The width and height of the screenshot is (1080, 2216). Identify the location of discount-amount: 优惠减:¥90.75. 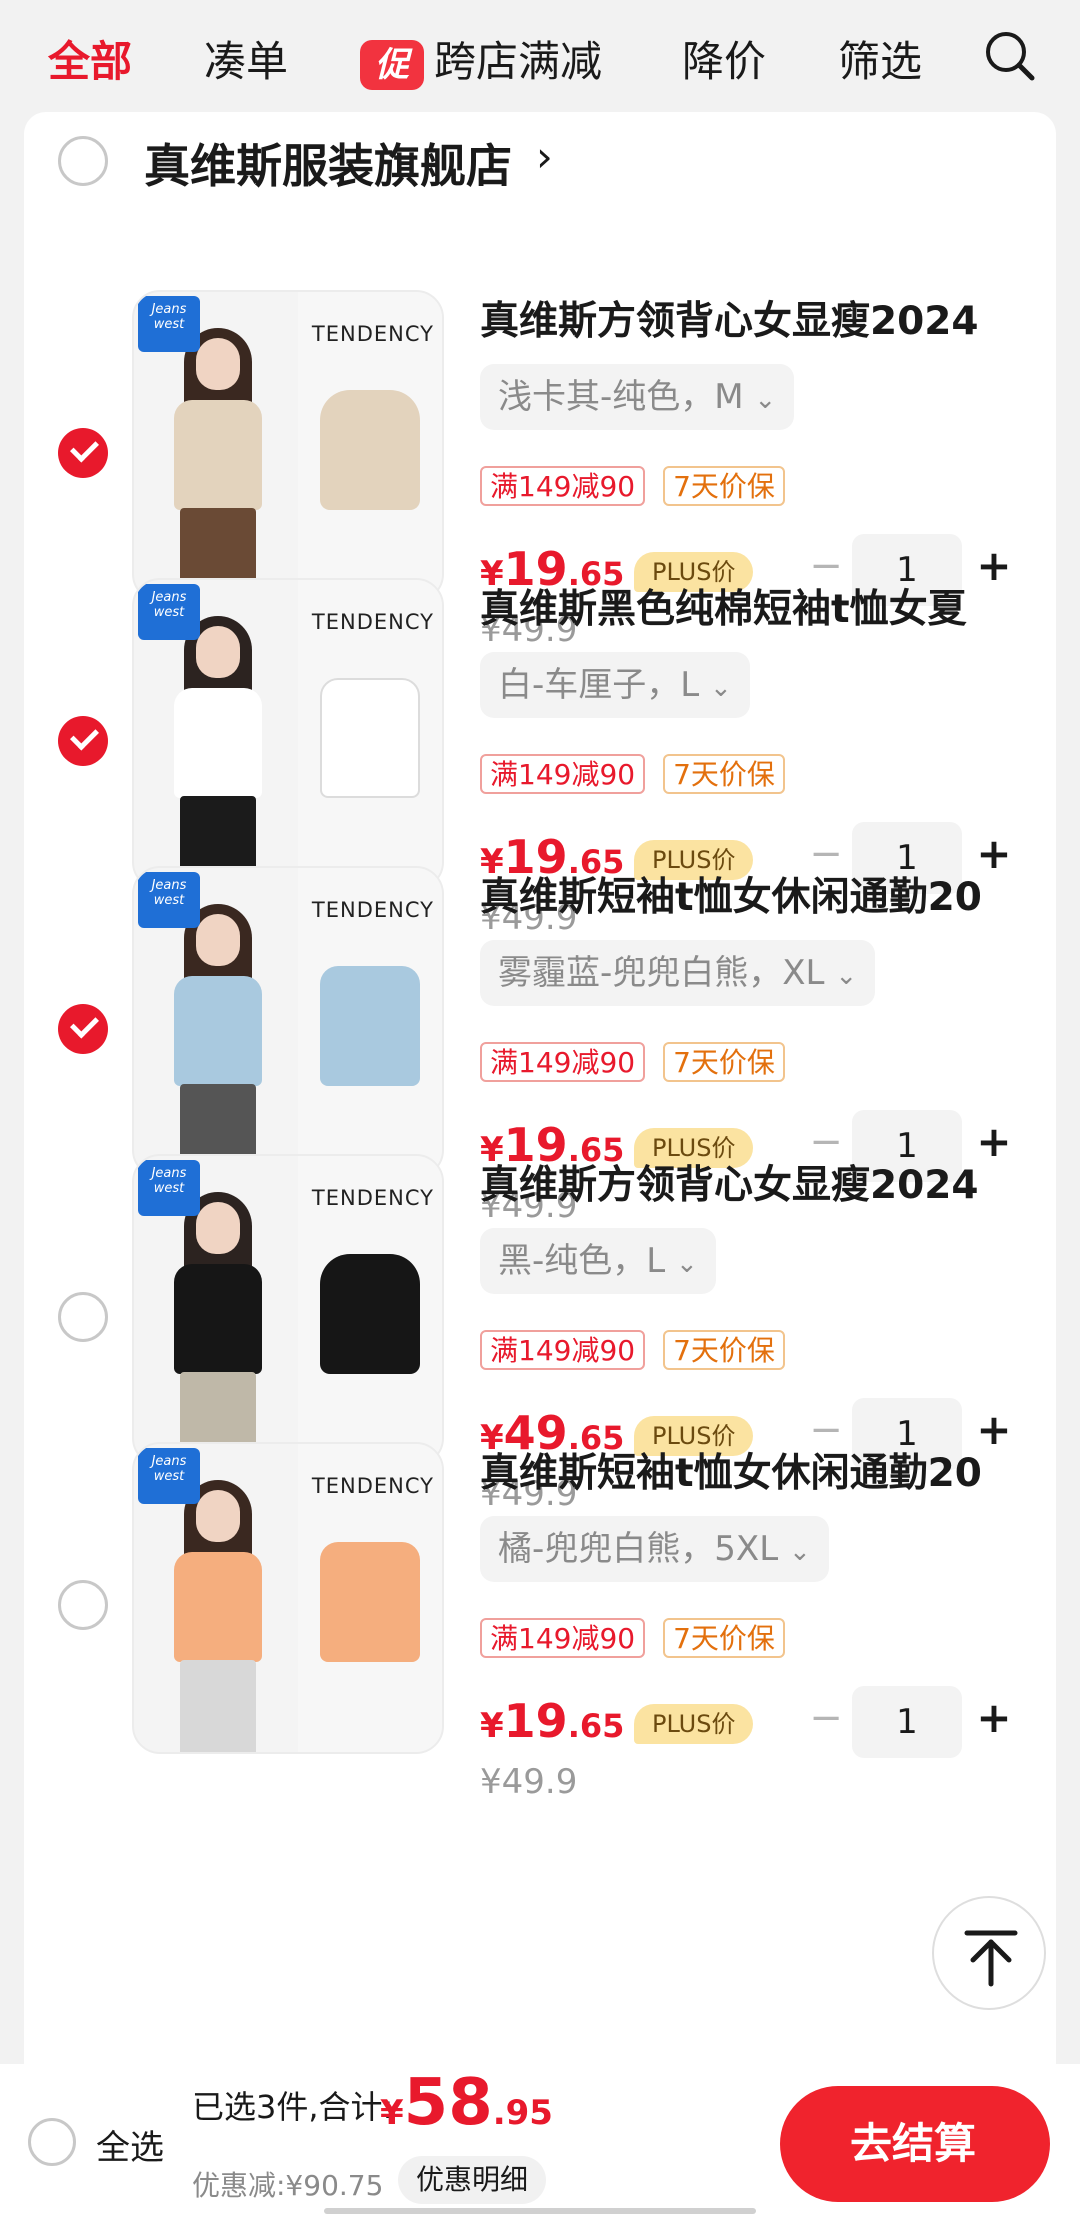
(288, 2185).